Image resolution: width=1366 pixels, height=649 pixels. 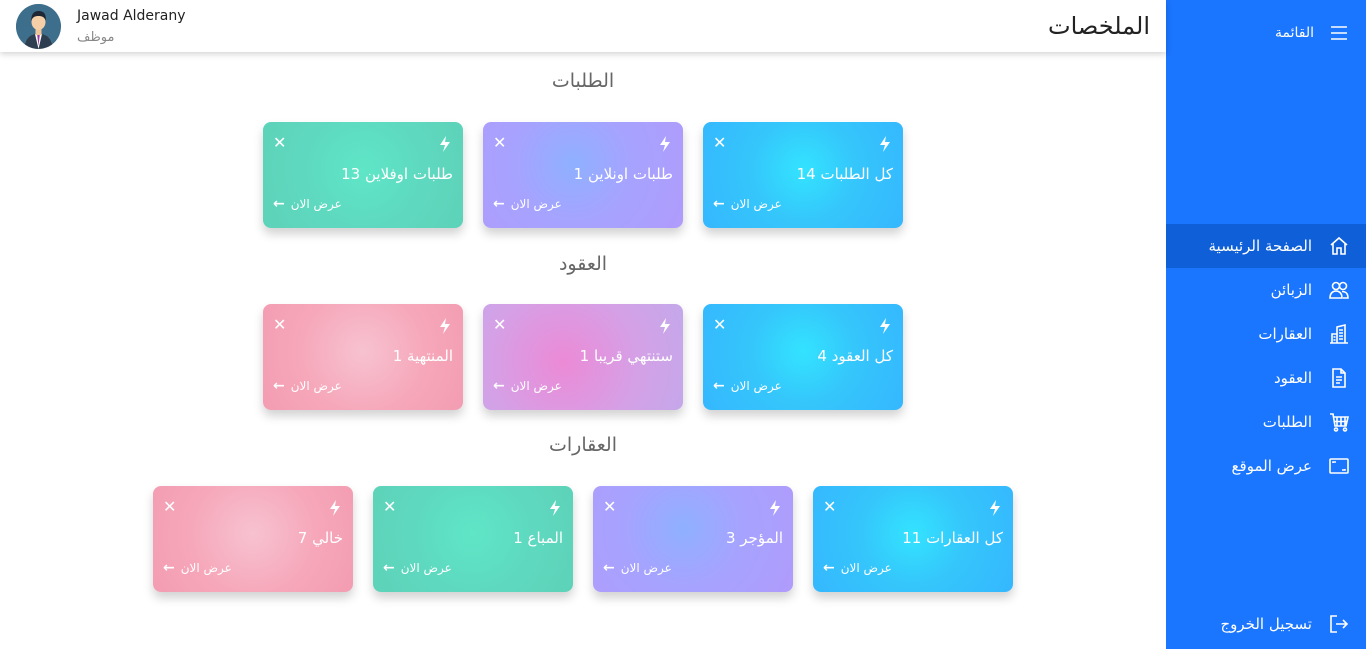 What do you see at coordinates (1339, 624) in the screenshot?
I see `logout-icon` at bounding box center [1339, 624].